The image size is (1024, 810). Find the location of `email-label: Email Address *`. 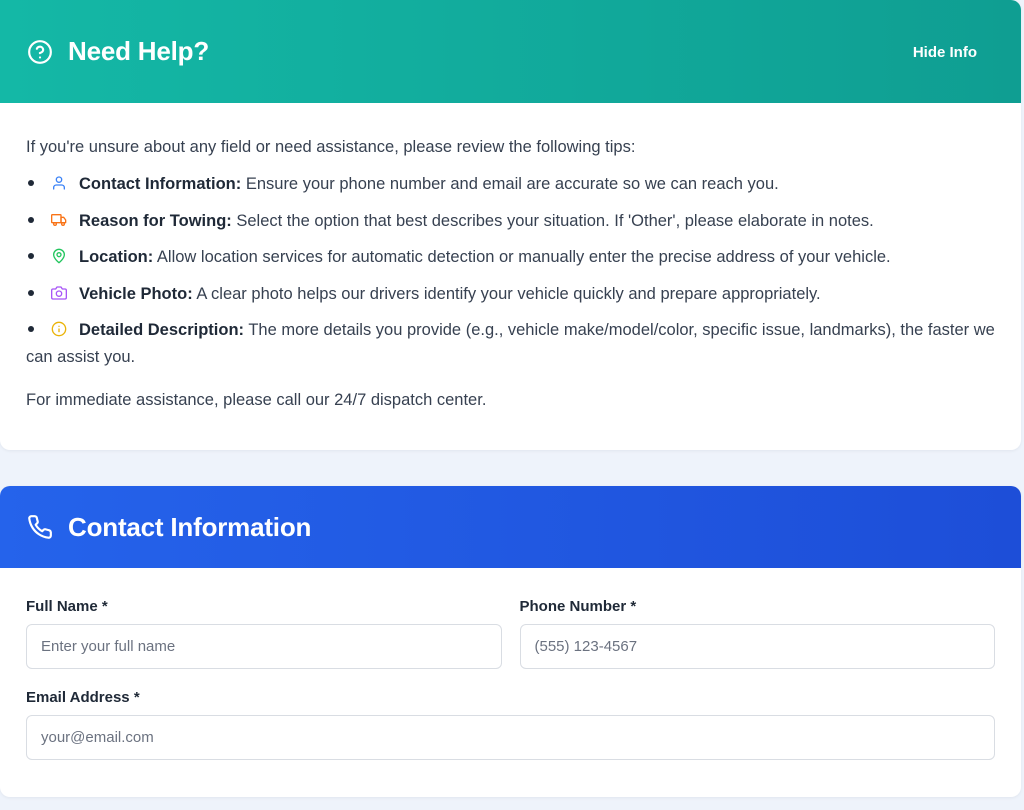

email-label: Email Address * is located at coordinates (83, 697).